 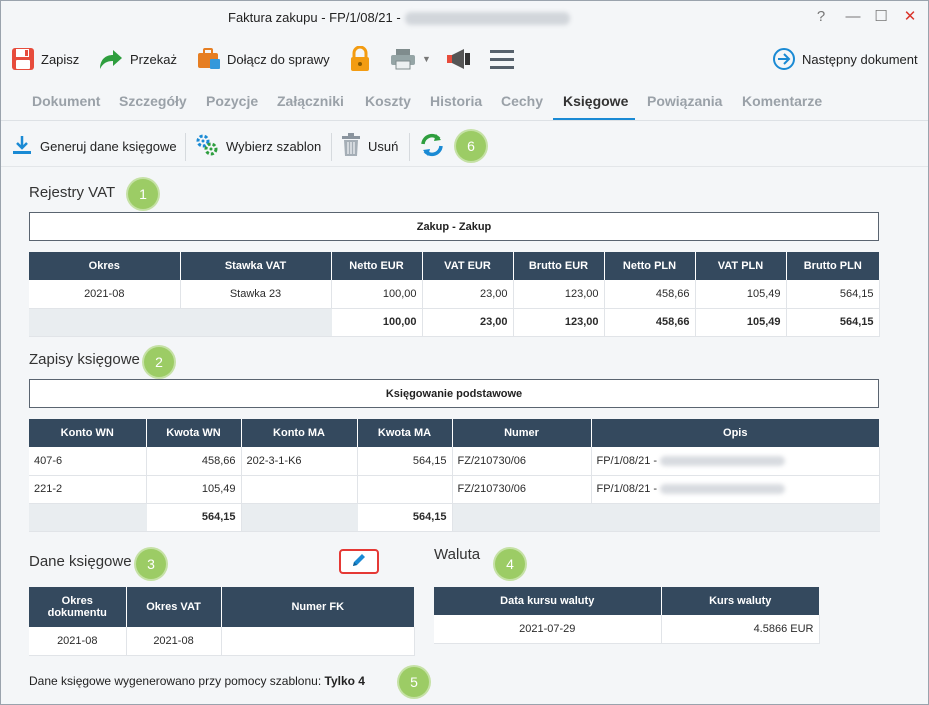 I want to click on table-row: 2021-08 2021-08, so click(x=222, y=641).